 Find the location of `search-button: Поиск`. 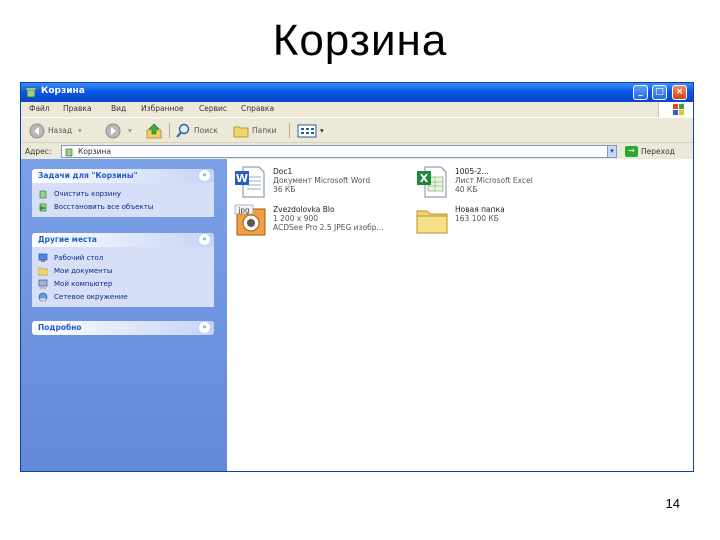

search-button: Поиск is located at coordinates (196, 130).